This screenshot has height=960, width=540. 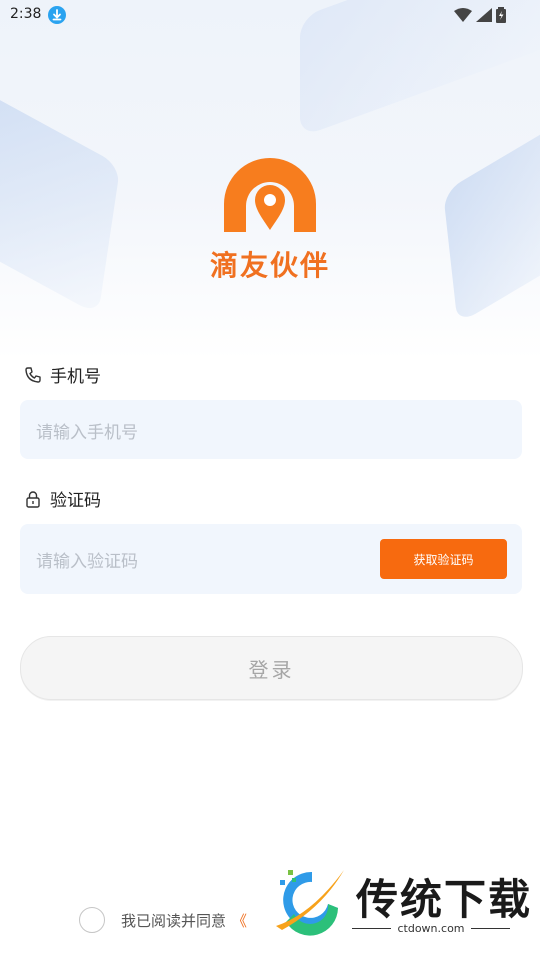 What do you see at coordinates (310, 903) in the screenshot?
I see `watermark-logo-icon` at bounding box center [310, 903].